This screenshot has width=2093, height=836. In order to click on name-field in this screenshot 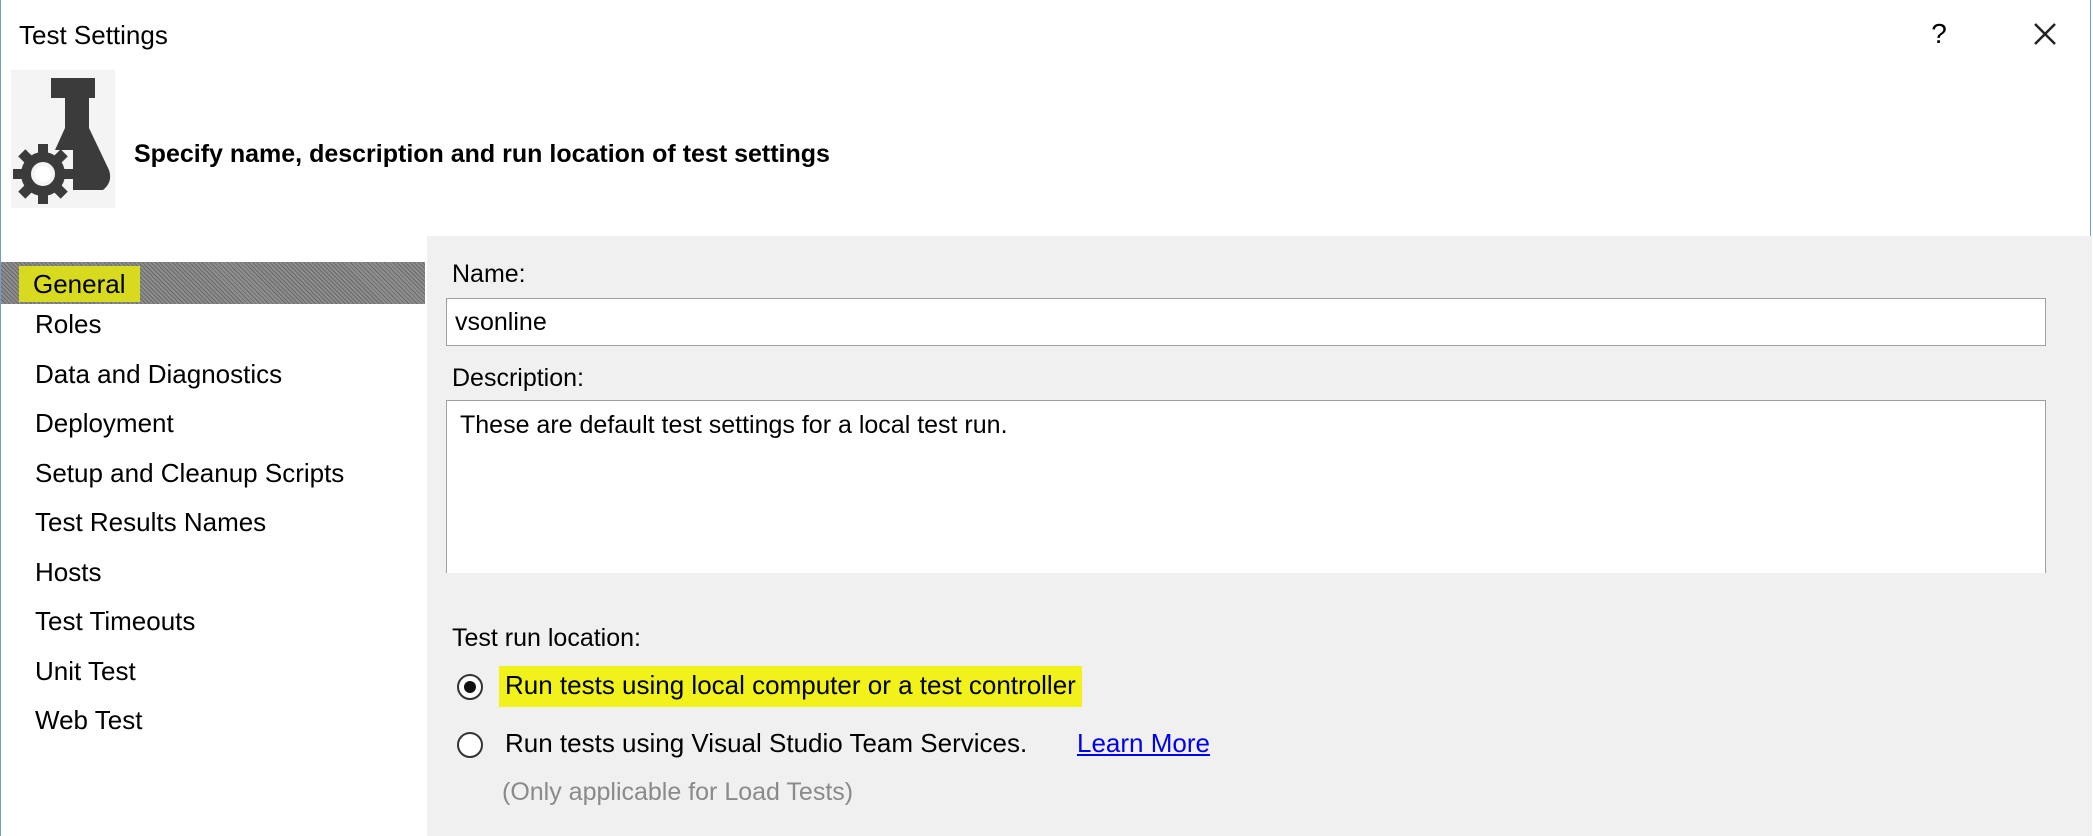, I will do `click(1246, 322)`.